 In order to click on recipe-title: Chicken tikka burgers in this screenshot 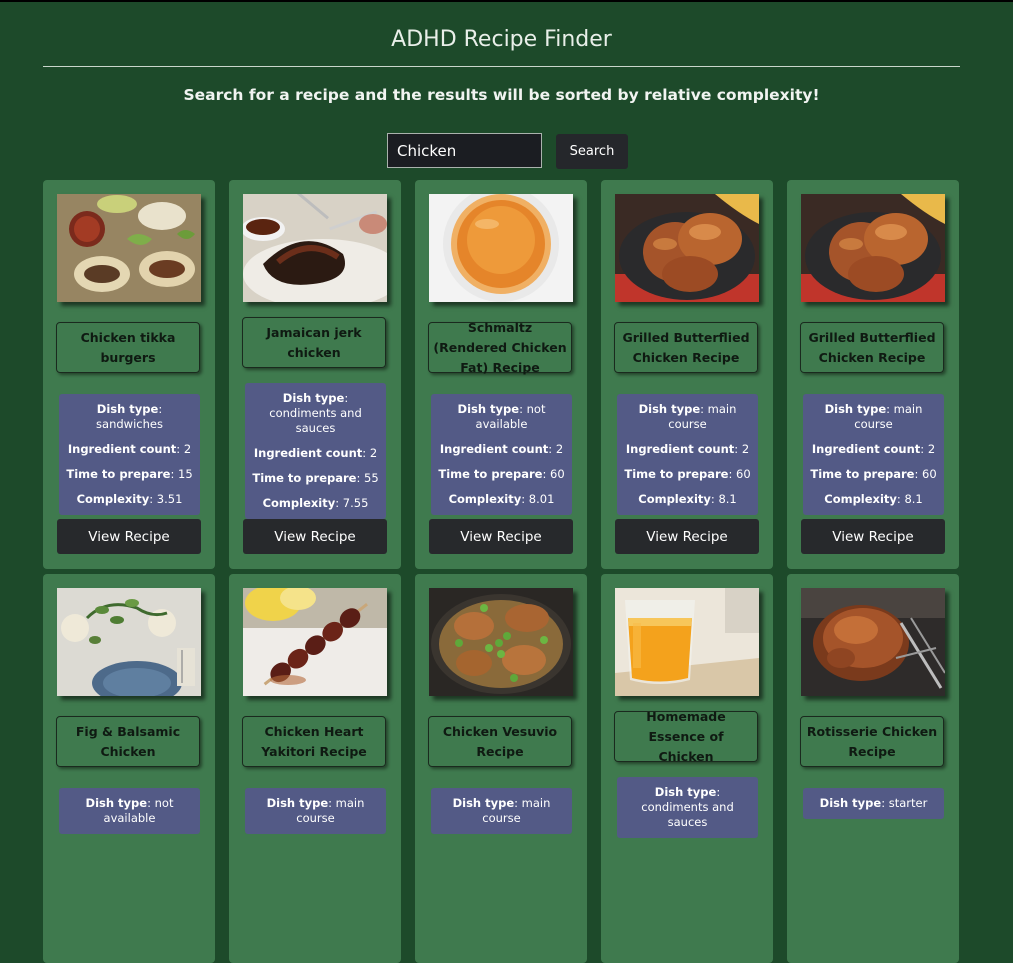, I will do `click(128, 347)`.